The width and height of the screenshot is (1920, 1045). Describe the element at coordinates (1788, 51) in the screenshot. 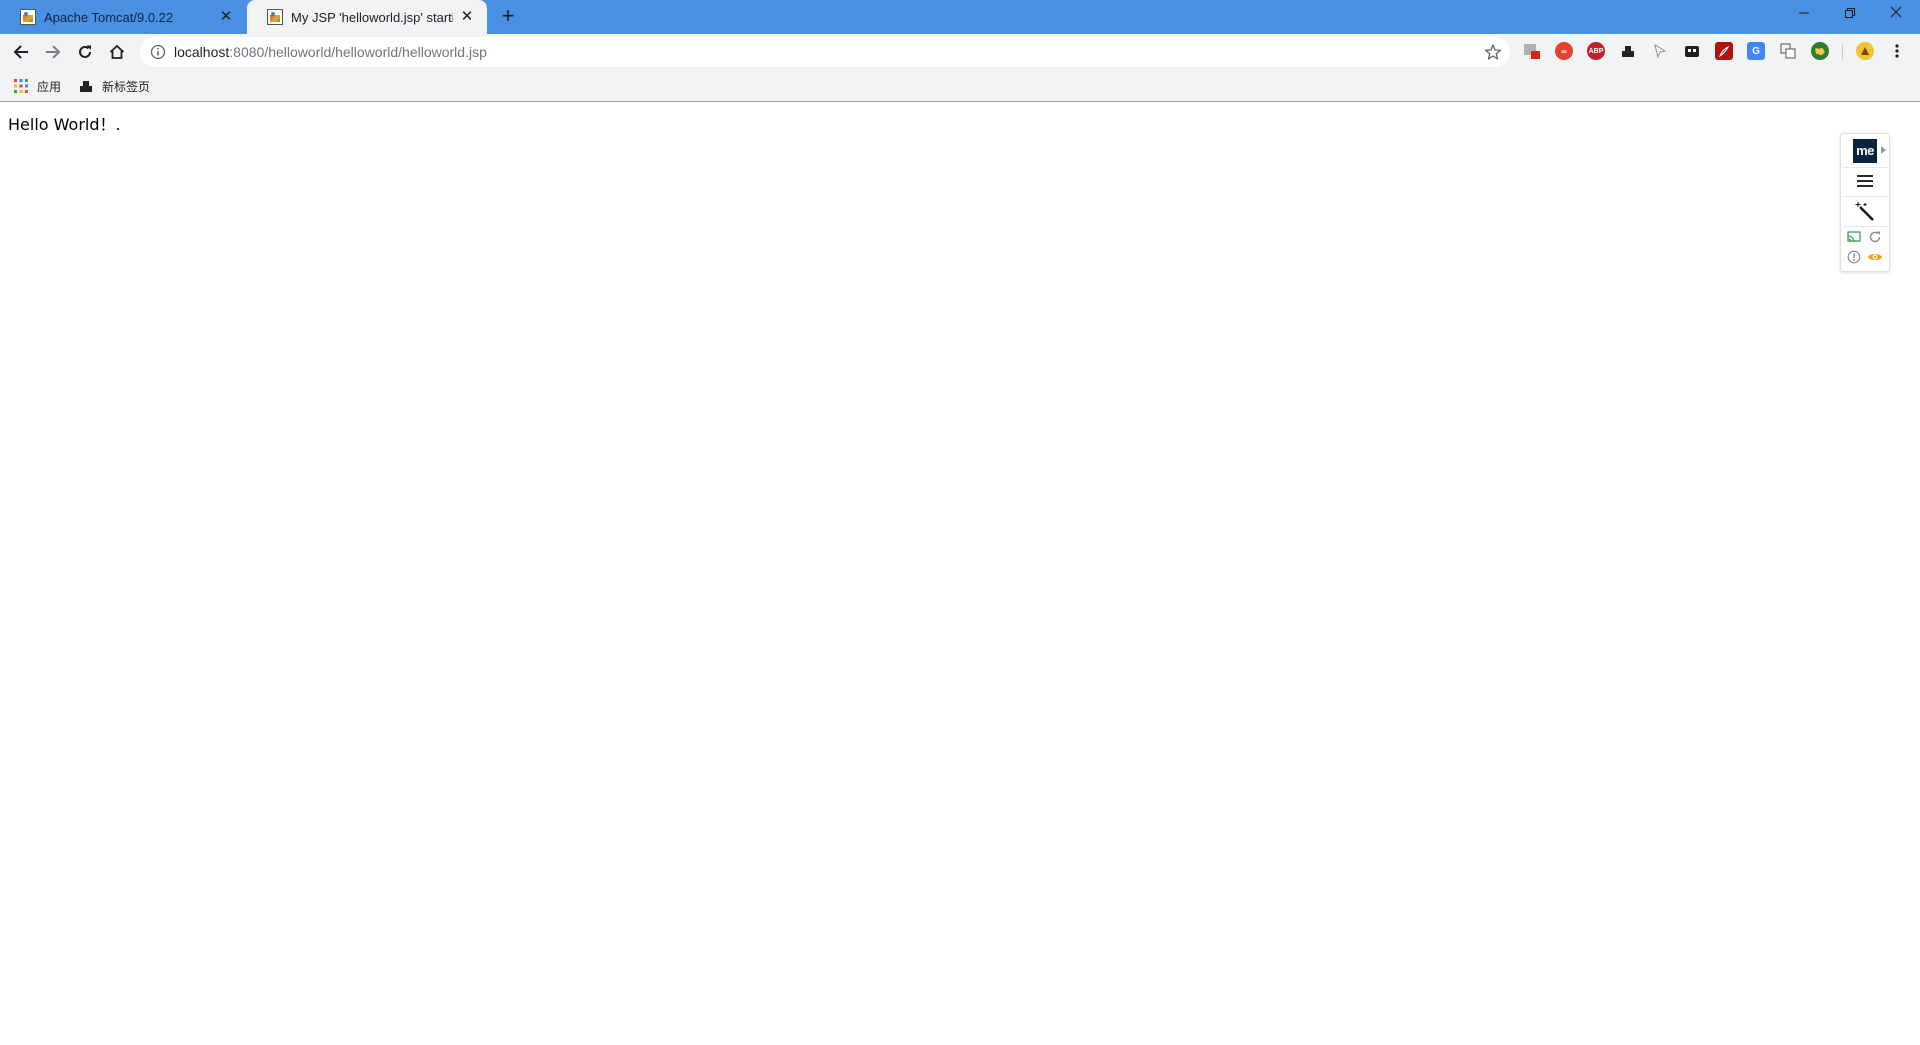

I see `translate-icon` at that location.